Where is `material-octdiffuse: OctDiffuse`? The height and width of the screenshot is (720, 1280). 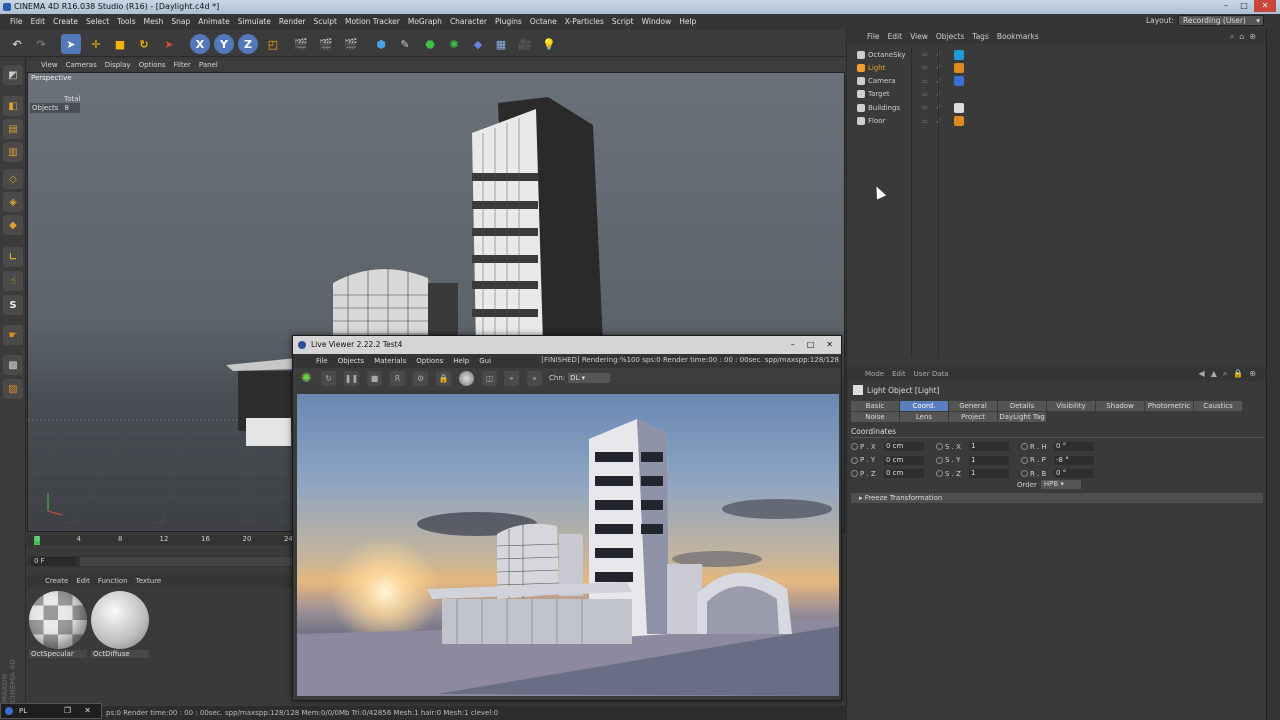
material-octdiffuse: OctDiffuse is located at coordinates (120, 626).